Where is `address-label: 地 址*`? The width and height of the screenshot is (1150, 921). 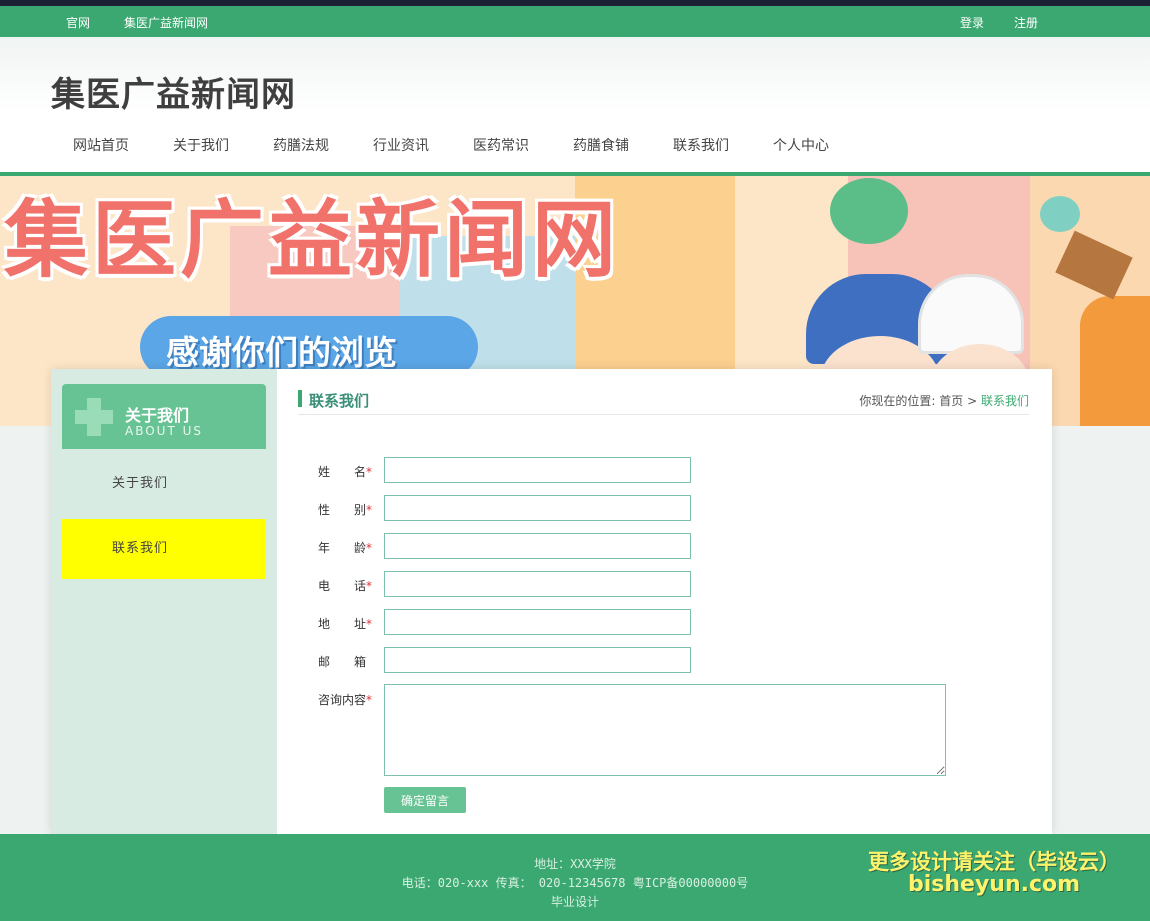 address-label: 地 址* is located at coordinates (347, 623).